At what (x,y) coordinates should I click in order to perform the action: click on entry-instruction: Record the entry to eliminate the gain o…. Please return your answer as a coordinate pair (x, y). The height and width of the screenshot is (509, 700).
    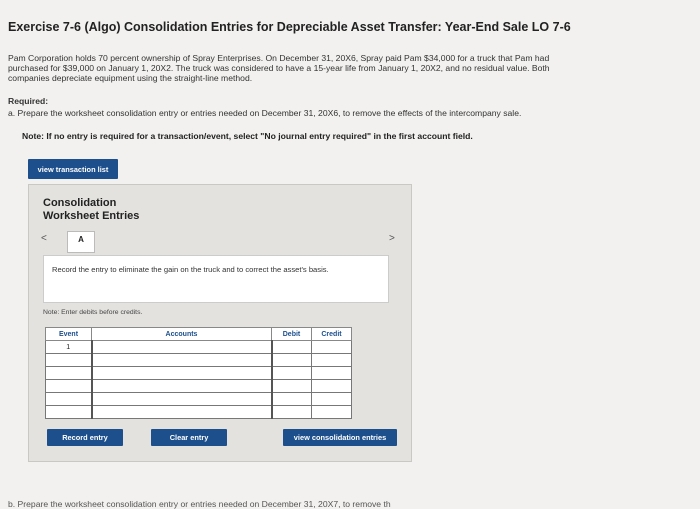
    Looking at the image, I should click on (216, 279).